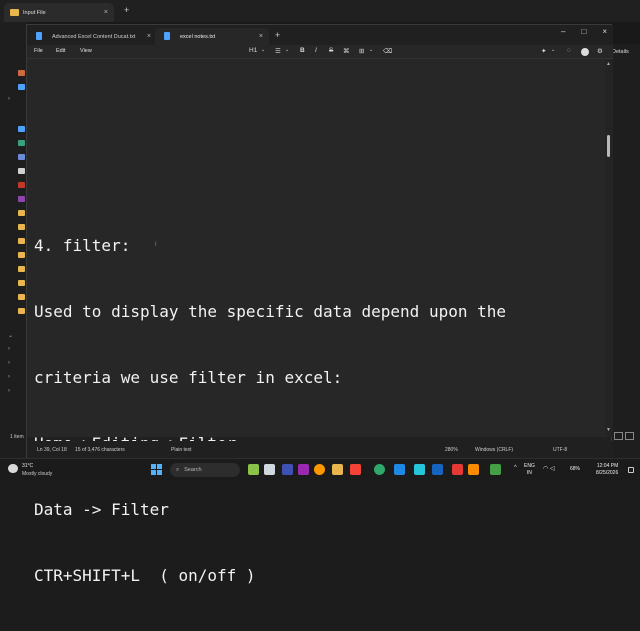 This screenshot has height=631, width=640. I want to click on tab-advanced-excel: Advanced Excel Content Ducat.txt ×, so click(92, 36).